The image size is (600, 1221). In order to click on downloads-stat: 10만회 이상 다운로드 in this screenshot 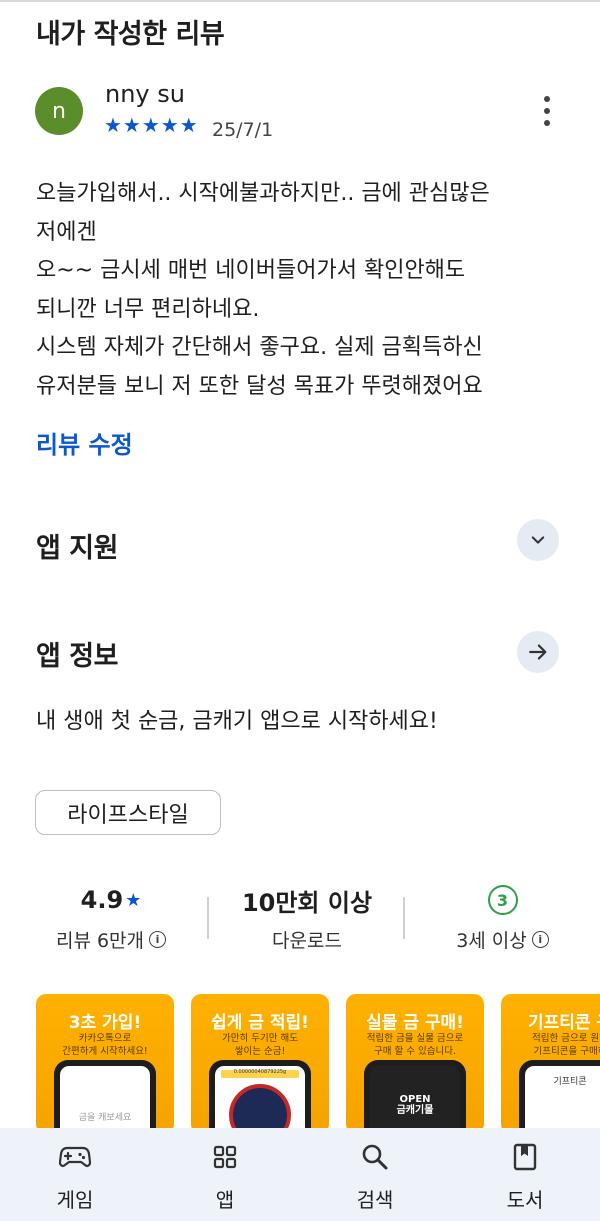, I will do `click(307, 916)`.